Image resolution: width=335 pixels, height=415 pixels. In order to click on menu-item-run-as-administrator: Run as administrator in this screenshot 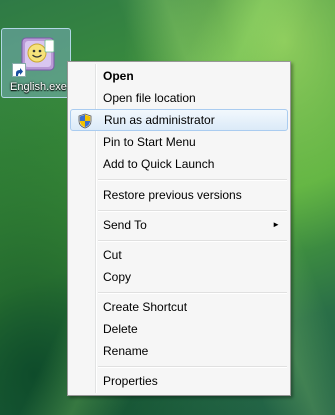, I will do `click(179, 120)`.